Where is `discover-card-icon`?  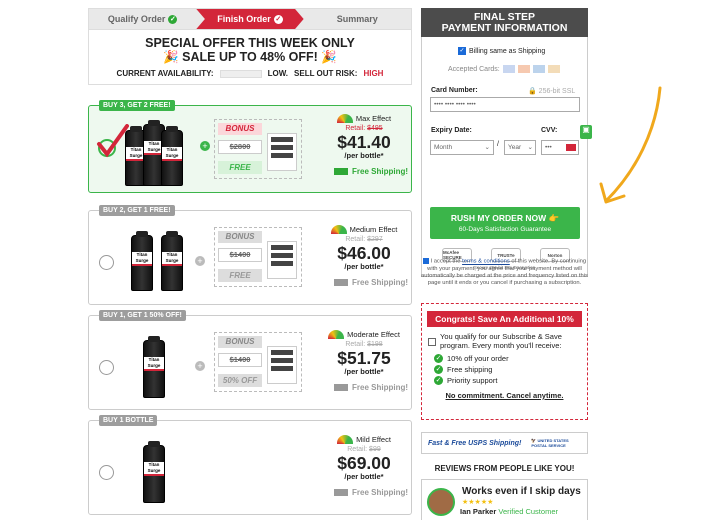 discover-card-icon is located at coordinates (553, 69).